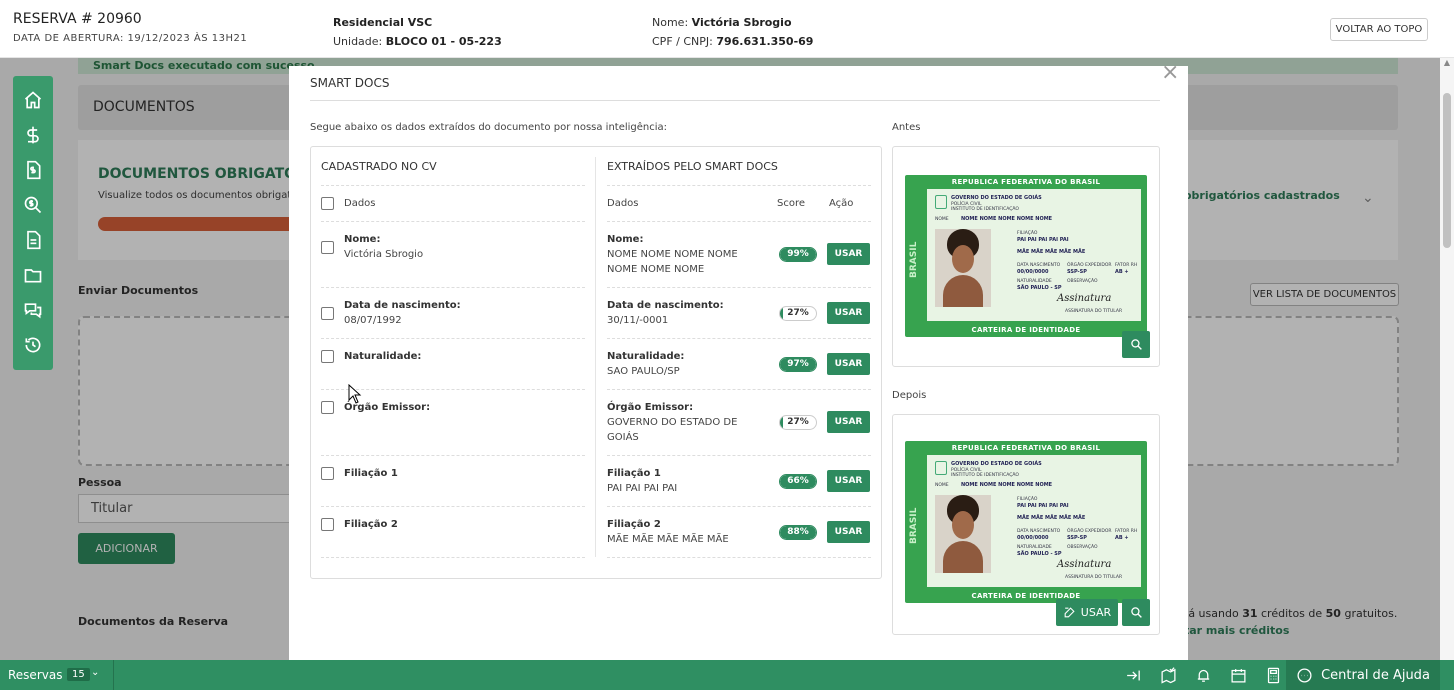 The image size is (1454, 690). I want to click on arrow-right-bar-icon, so click(1133, 675).